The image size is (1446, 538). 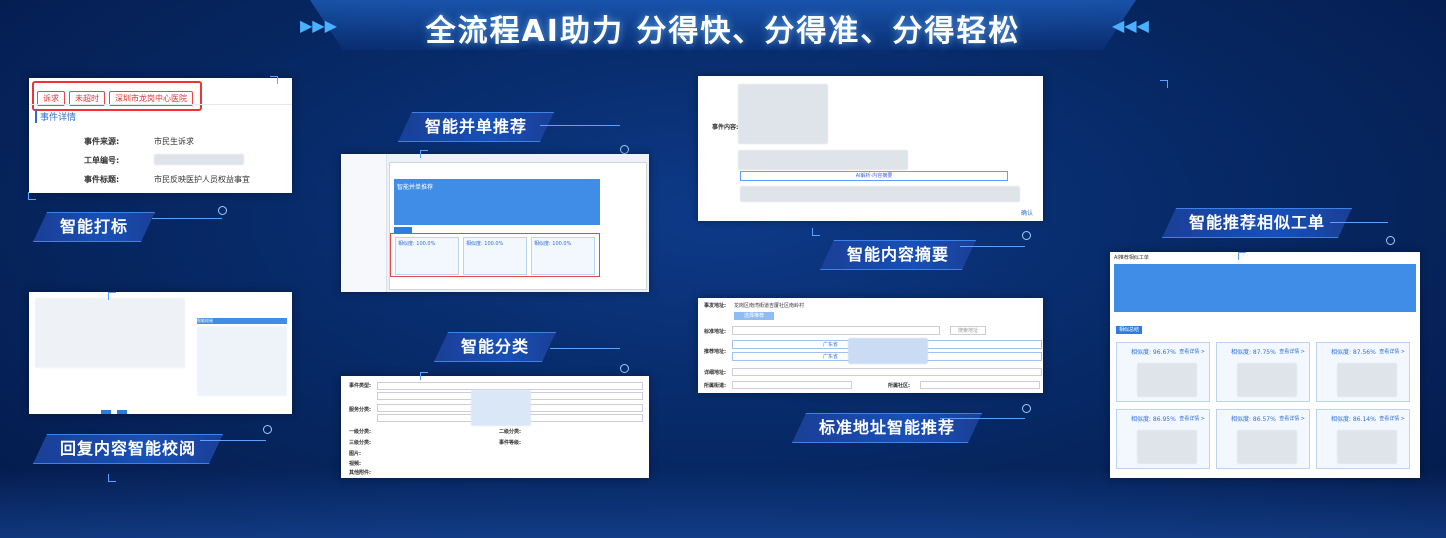 What do you see at coordinates (476, 127) in the screenshot?
I see `label-merge: 智能并单推荐` at bounding box center [476, 127].